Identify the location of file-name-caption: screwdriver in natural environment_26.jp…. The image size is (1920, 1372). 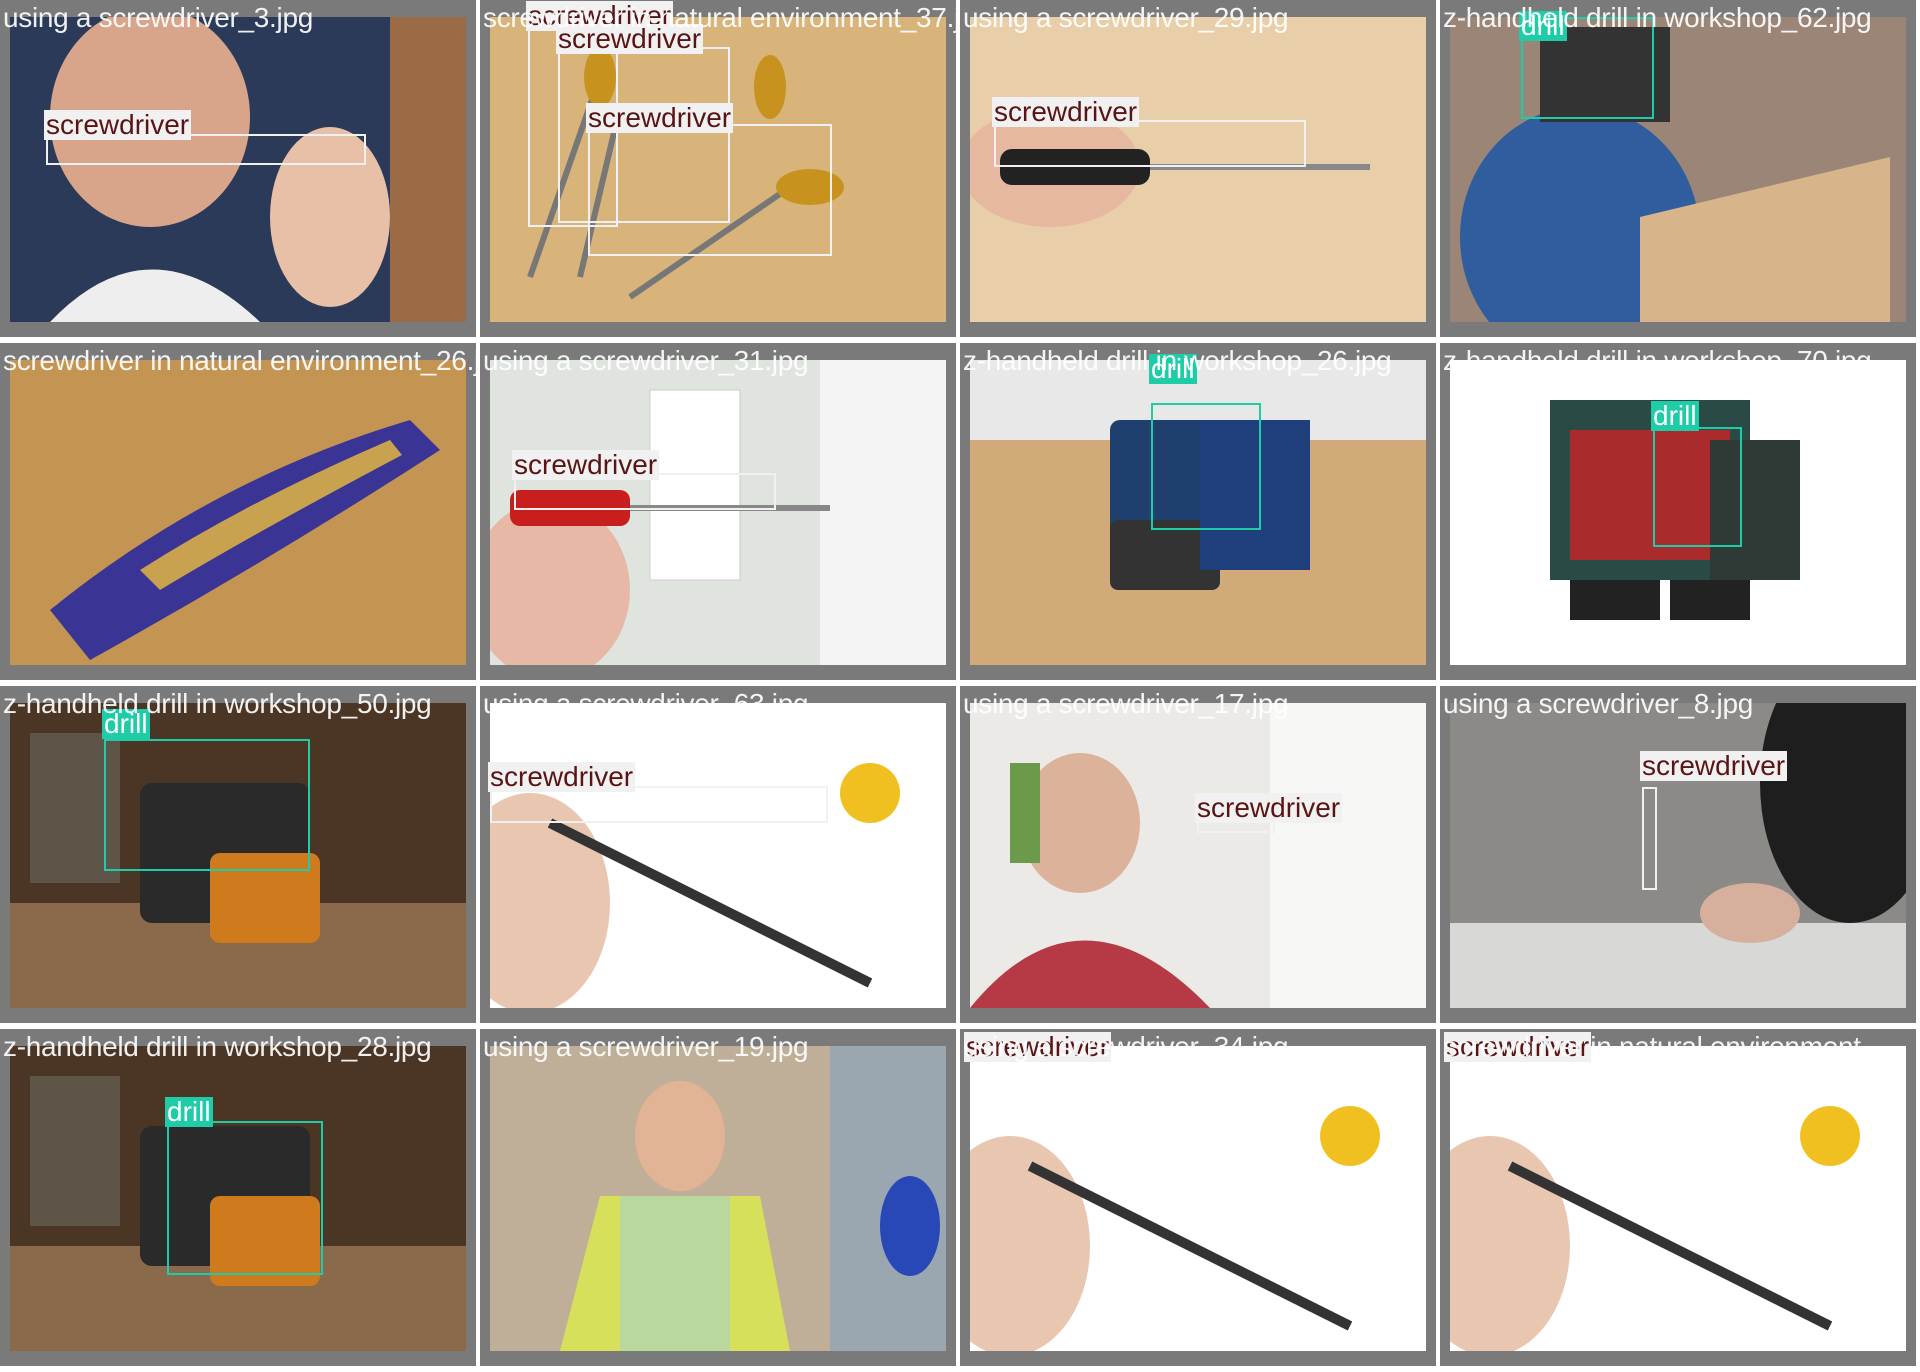
(239, 360).